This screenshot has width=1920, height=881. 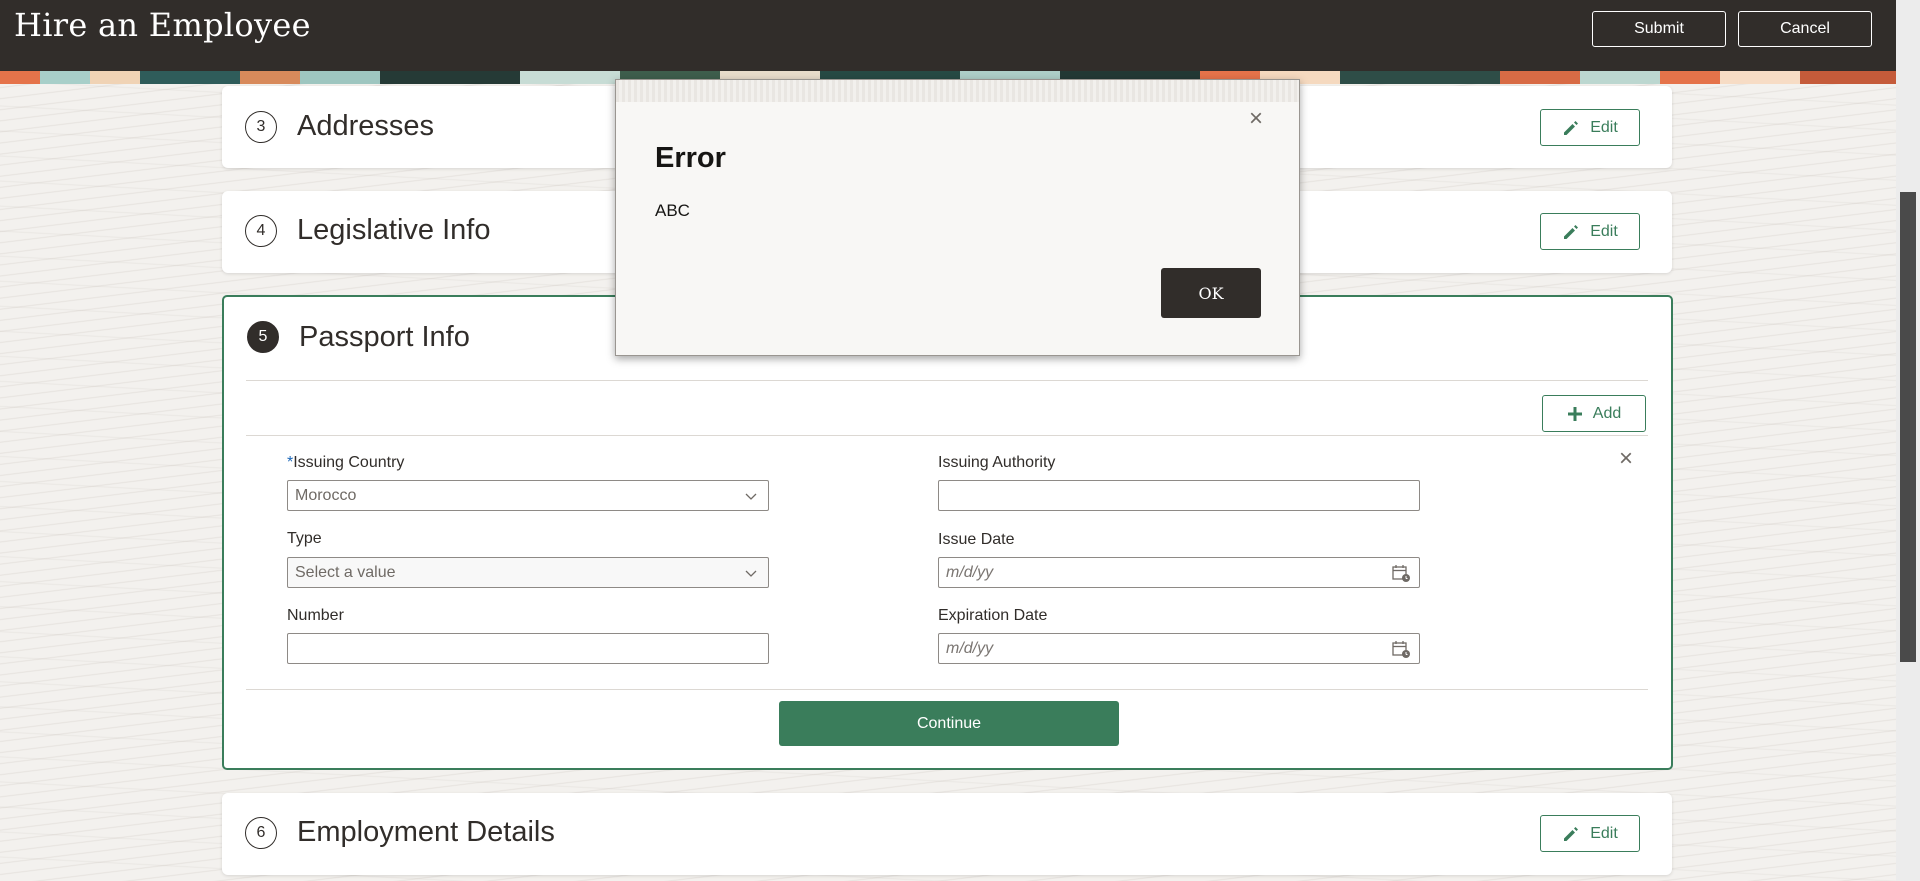 I want to click on number-label: Number, so click(x=315, y=615).